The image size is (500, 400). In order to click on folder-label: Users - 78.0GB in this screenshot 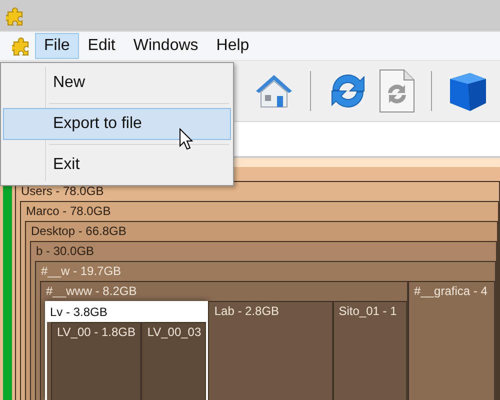, I will do `click(62, 191)`.